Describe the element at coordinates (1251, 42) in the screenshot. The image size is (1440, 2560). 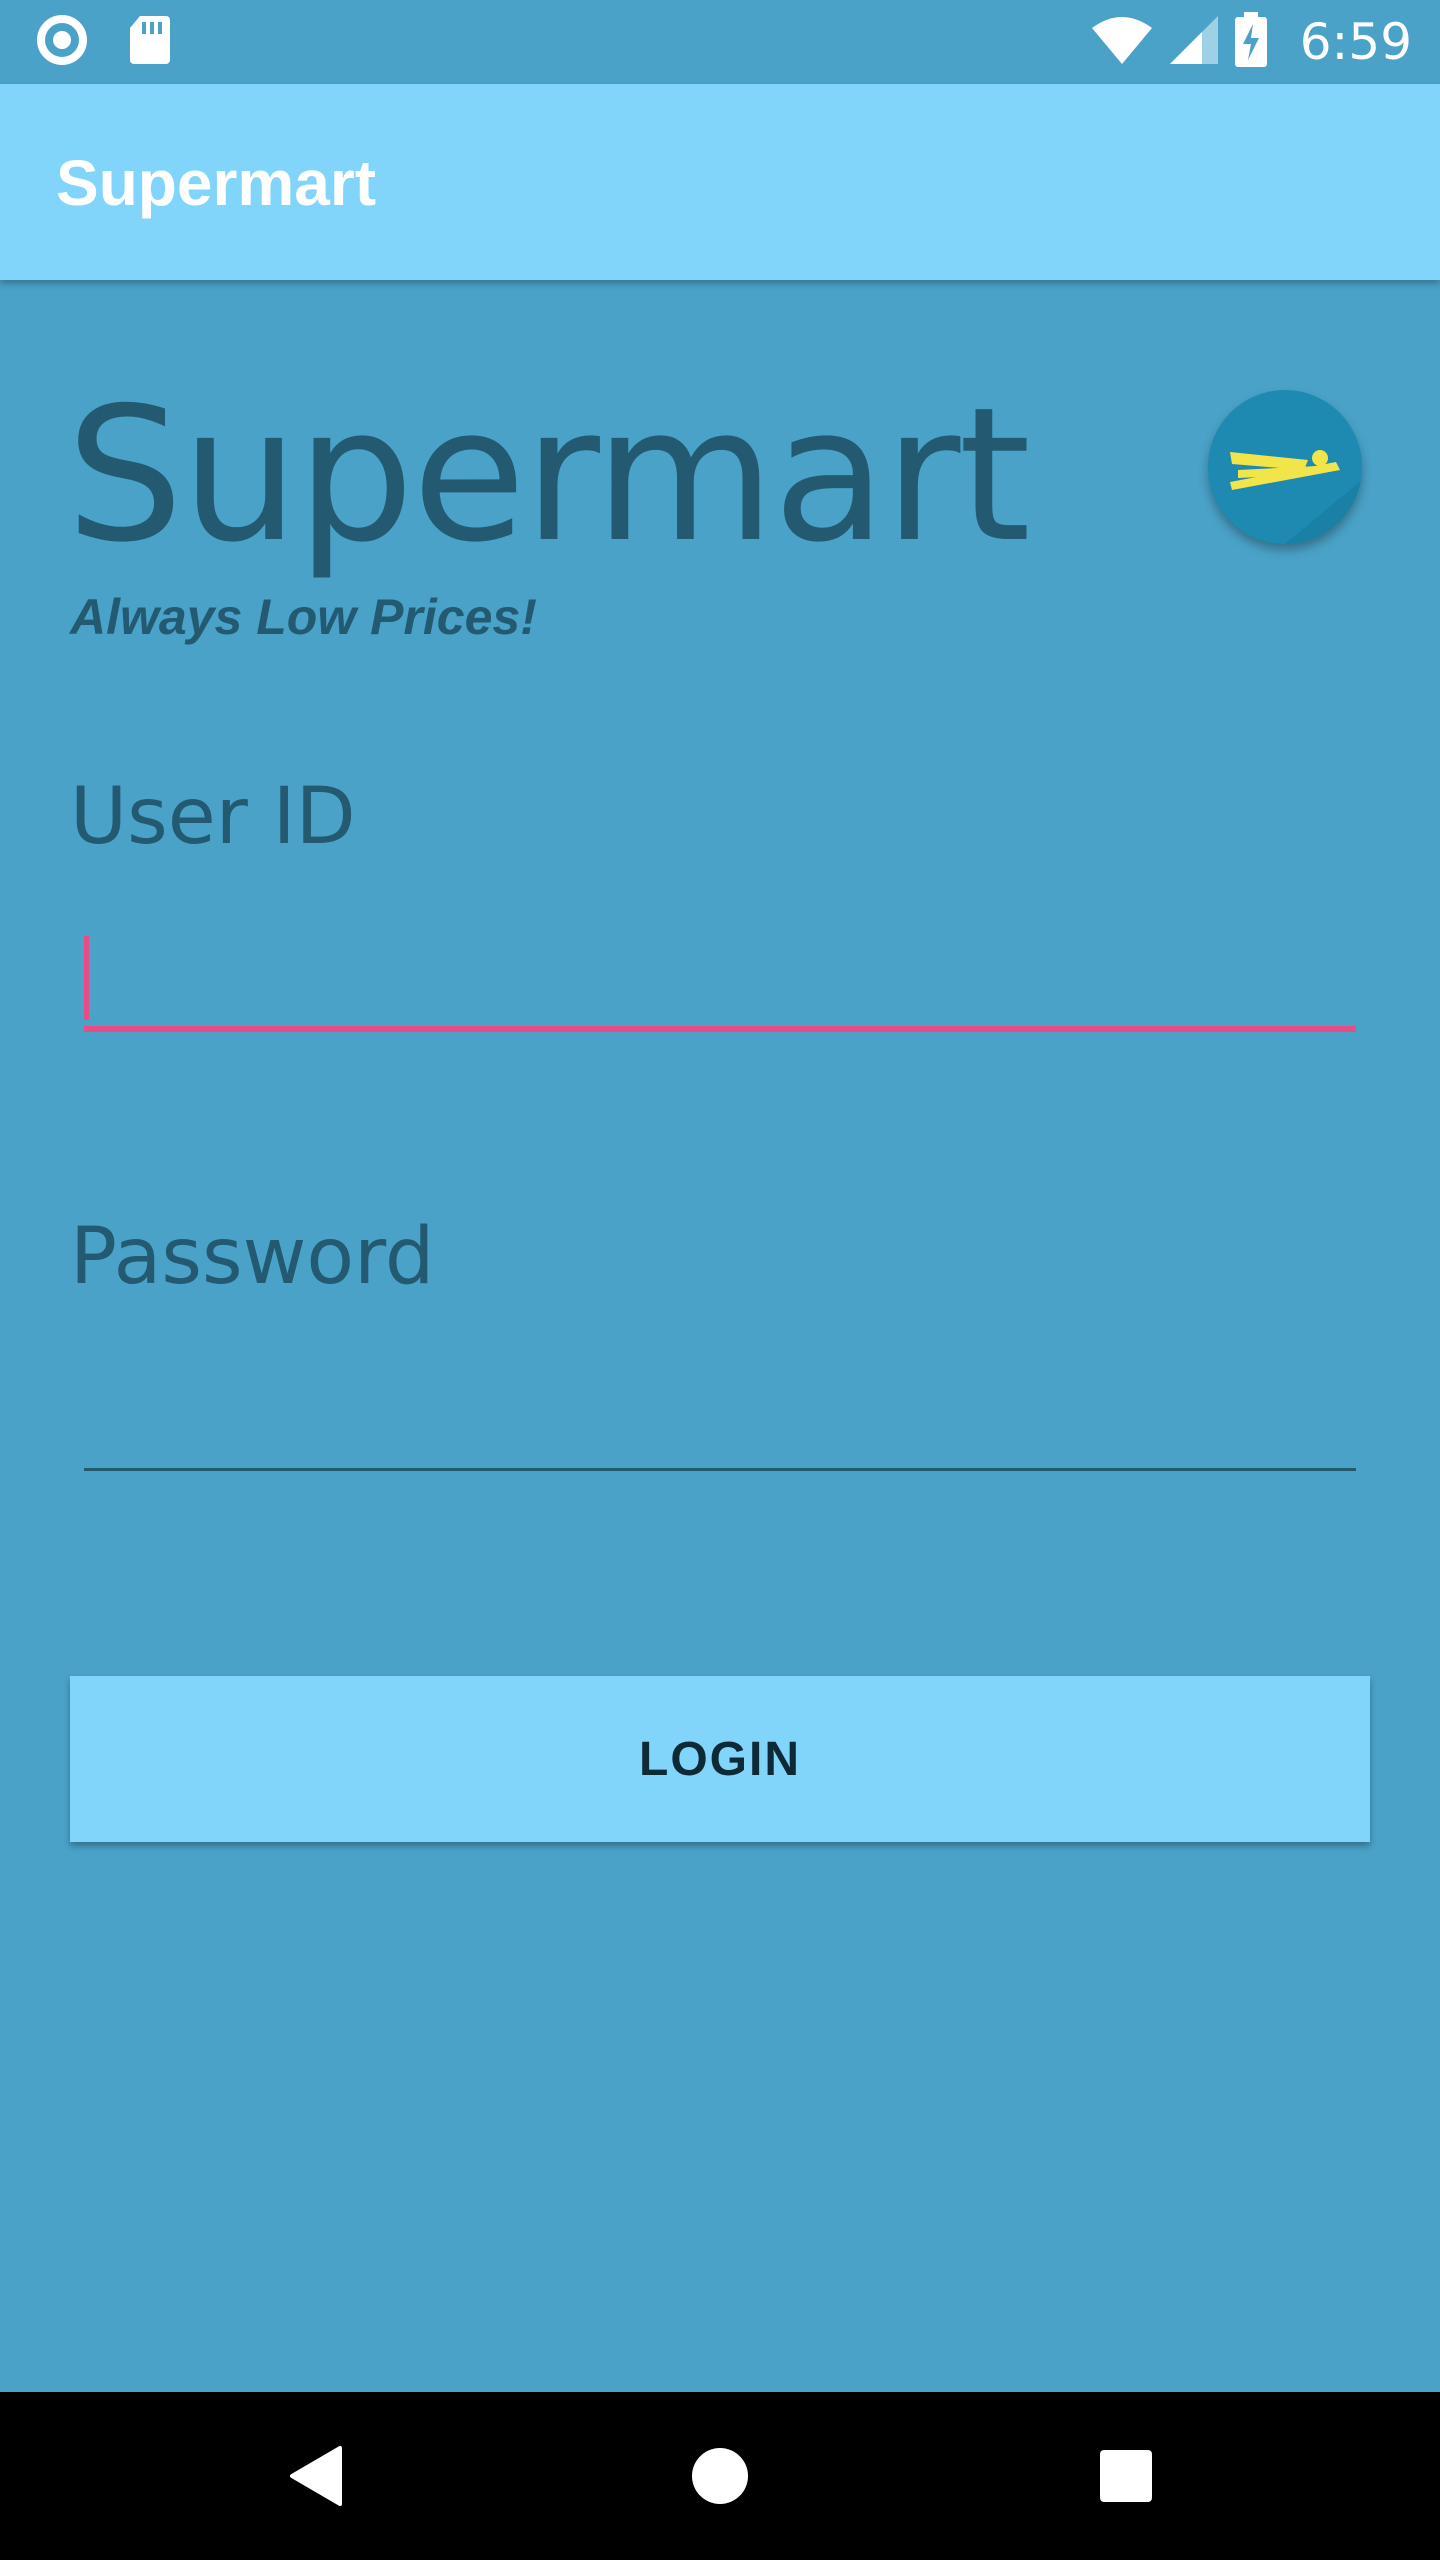
I see `battery-charging-icon` at that location.